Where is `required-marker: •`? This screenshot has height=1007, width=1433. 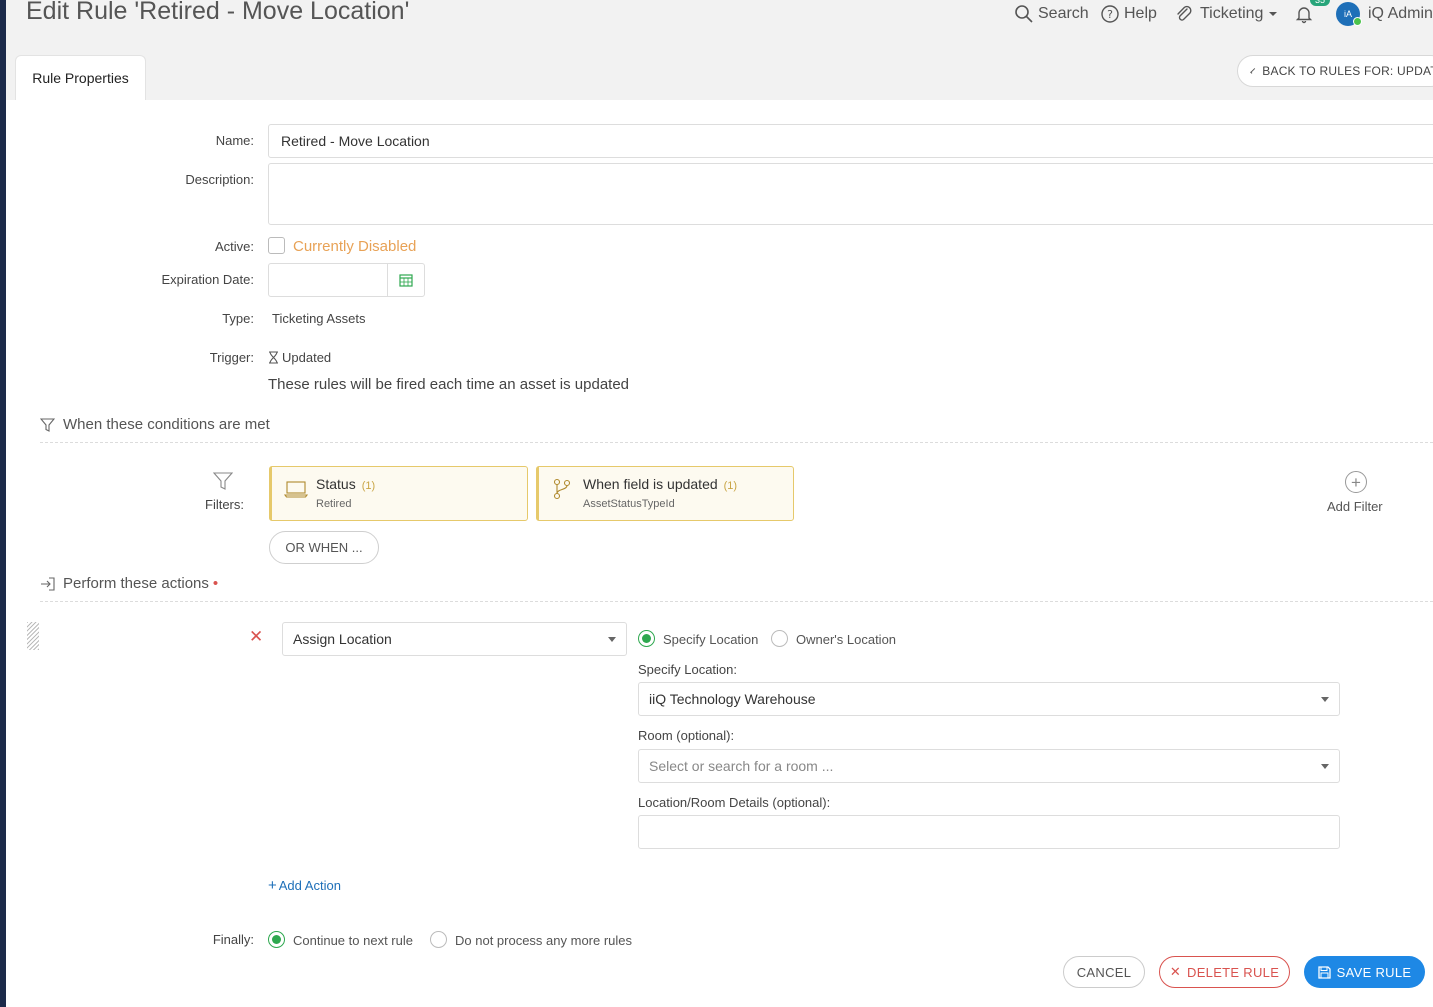
required-marker: • is located at coordinates (215, 583).